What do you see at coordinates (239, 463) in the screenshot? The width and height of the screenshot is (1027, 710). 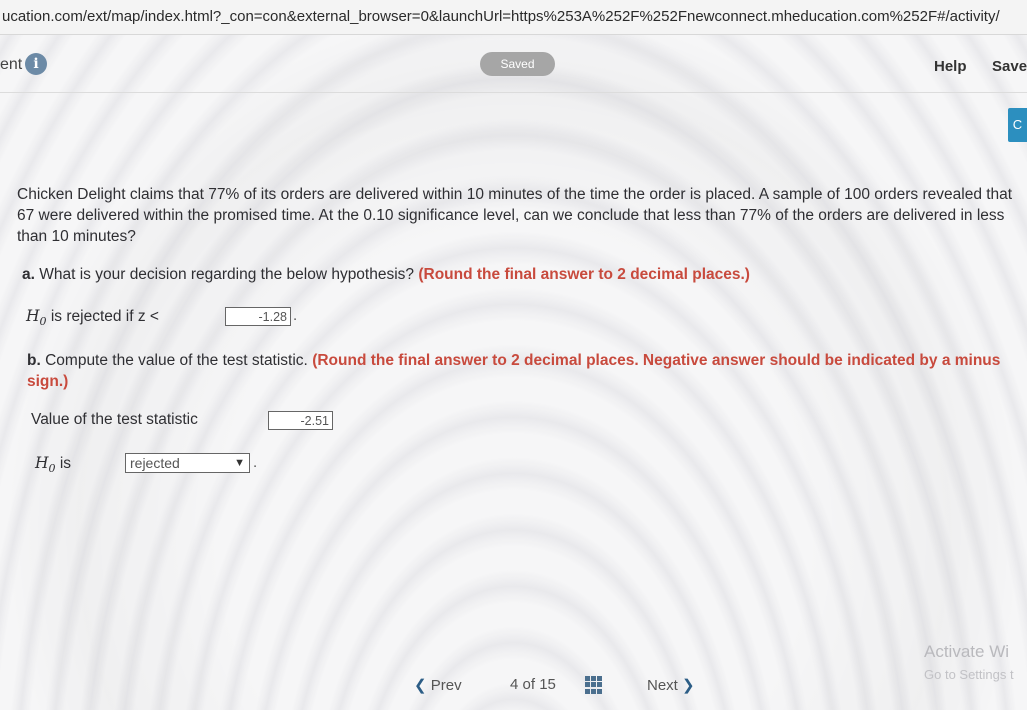 I see `chevron-down-icon: ▼` at bounding box center [239, 463].